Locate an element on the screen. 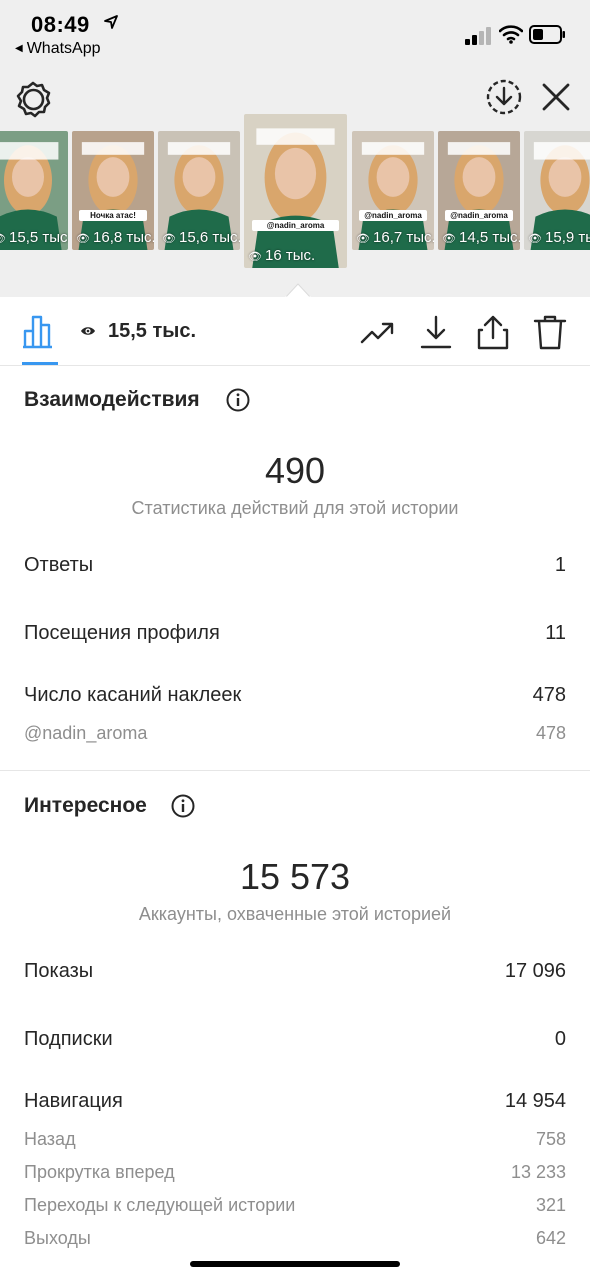 This screenshot has width=590, height=1280. sub-metric-value: 13 233 is located at coordinates (538, 1172).